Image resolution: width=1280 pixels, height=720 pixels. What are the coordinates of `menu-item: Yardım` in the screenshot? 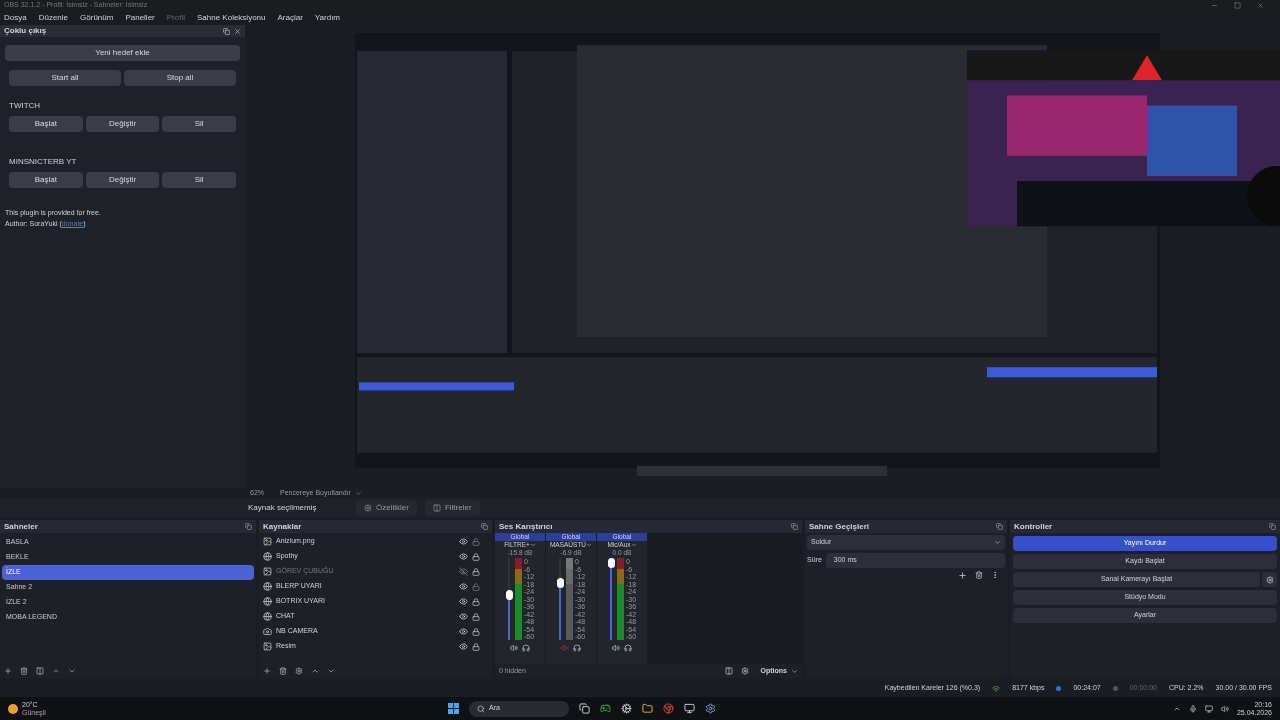 It's located at (327, 18).